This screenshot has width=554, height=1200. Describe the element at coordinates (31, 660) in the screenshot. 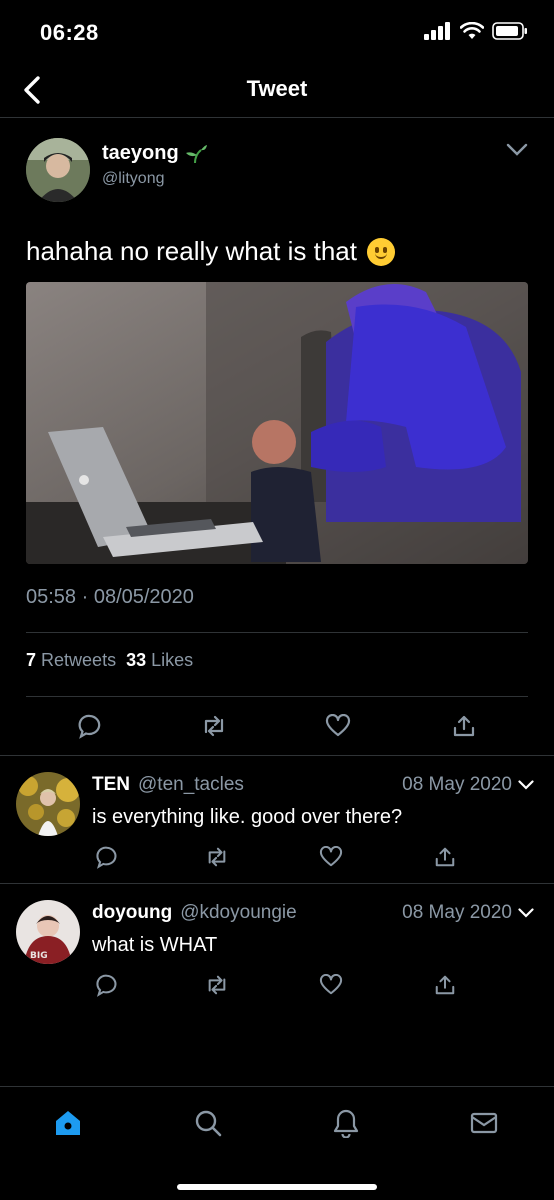

I see `retweets-count: 7` at that location.